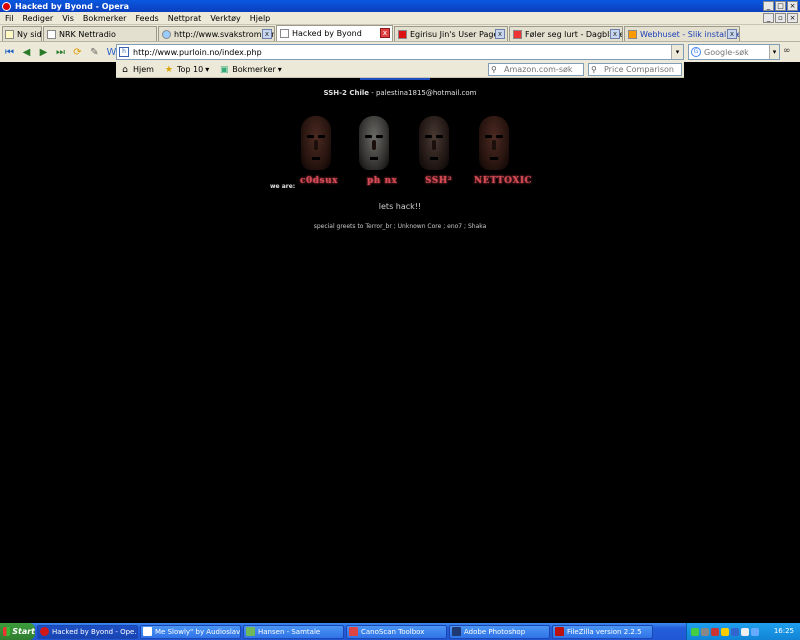 The image size is (800, 640). I want to click on lets-hack-text: lets hack!!, so click(400, 206).